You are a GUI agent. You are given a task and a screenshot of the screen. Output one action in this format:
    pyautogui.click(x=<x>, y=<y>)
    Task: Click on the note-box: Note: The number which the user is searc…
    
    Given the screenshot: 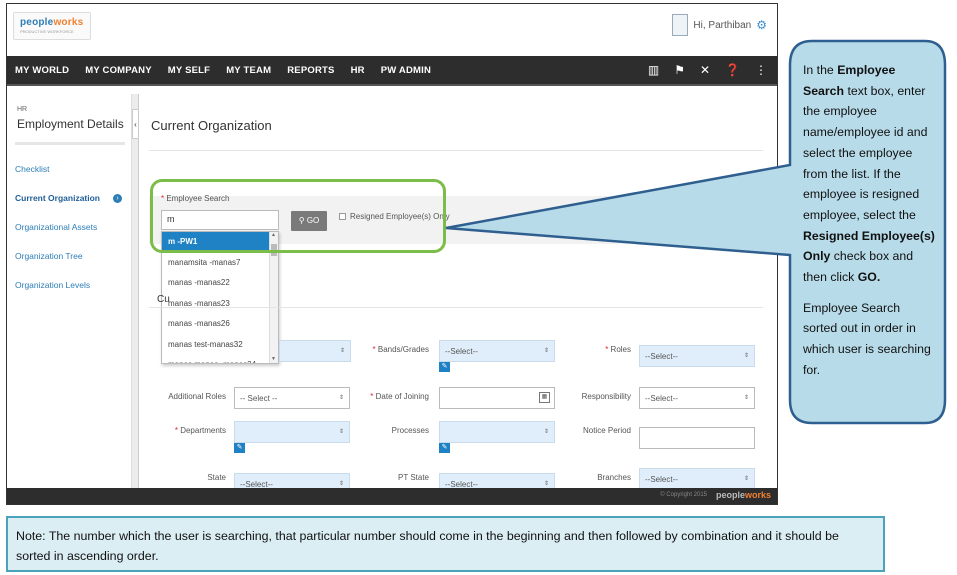 What is the action you would take?
    pyautogui.click(x=445, y=544)
    